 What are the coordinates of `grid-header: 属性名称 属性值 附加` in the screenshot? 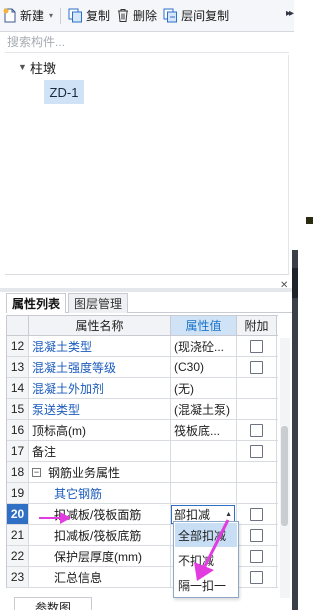 It's located at (142, 325).